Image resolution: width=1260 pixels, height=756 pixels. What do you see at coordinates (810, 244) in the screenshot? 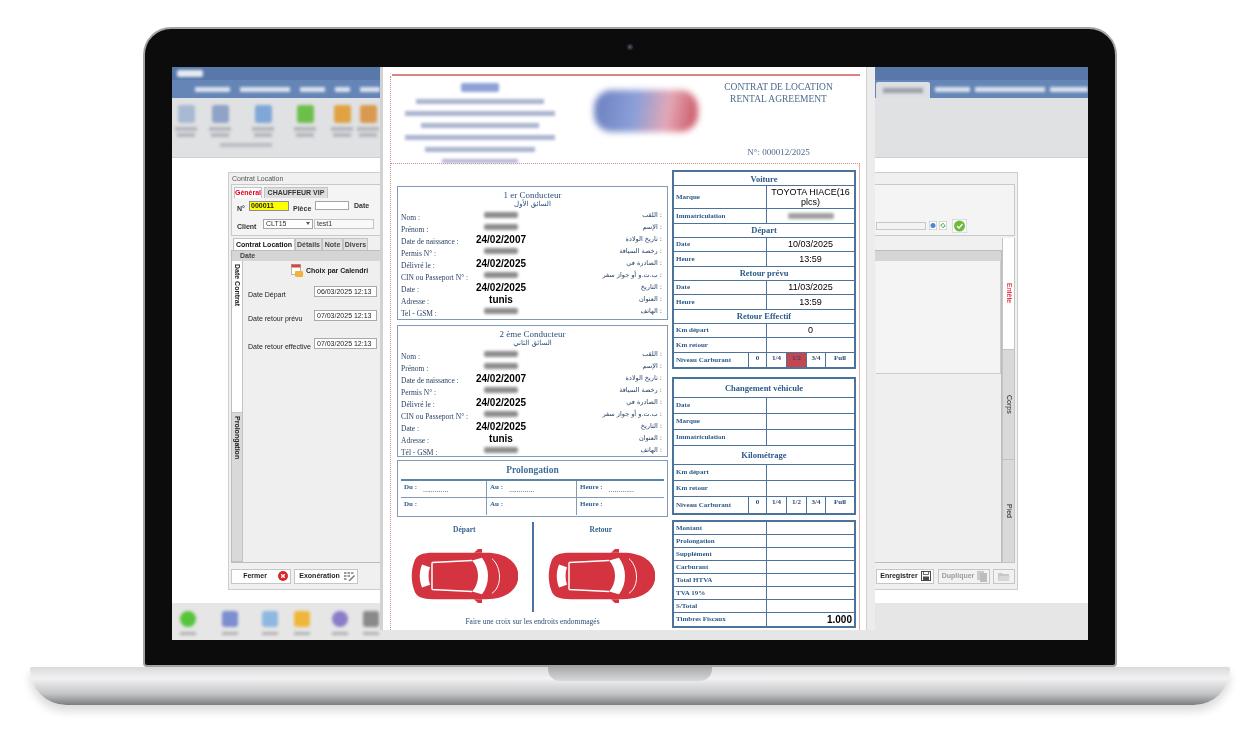
I see `field-value: 10/03/2025` at bounding box center [810, 244].